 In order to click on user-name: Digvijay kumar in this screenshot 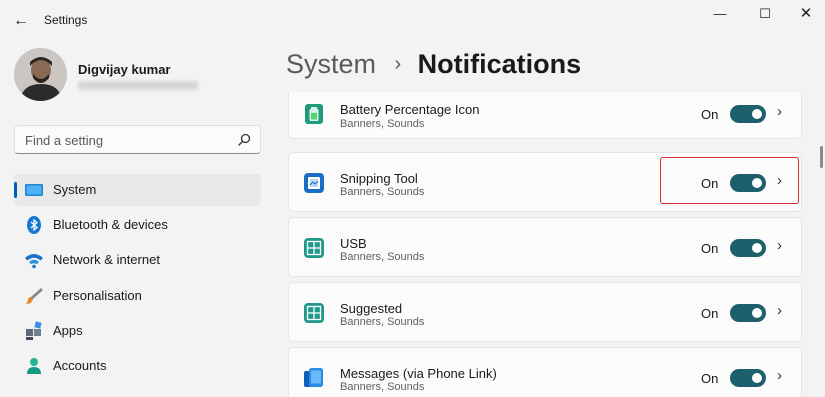, I will do `click(124, 69)`.